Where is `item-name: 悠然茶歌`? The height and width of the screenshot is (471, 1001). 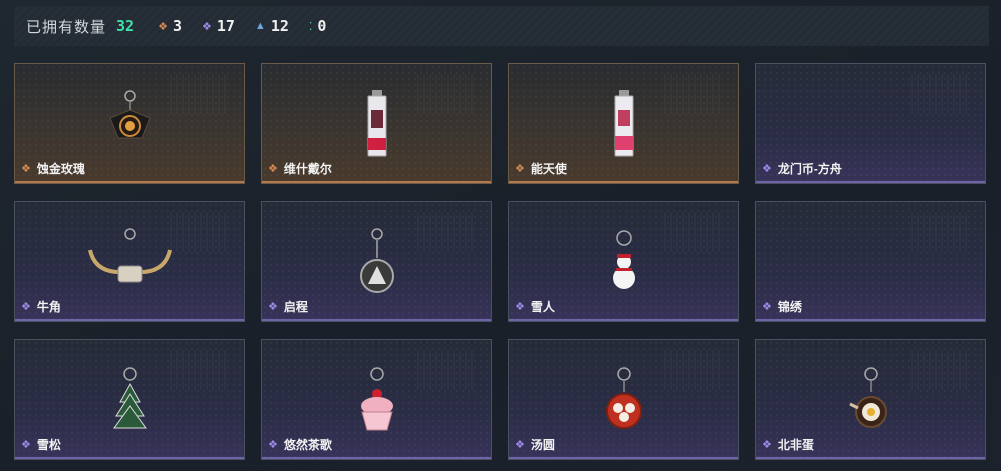 item-name: 悠然茶歌 is located at coordinates (307, 445).